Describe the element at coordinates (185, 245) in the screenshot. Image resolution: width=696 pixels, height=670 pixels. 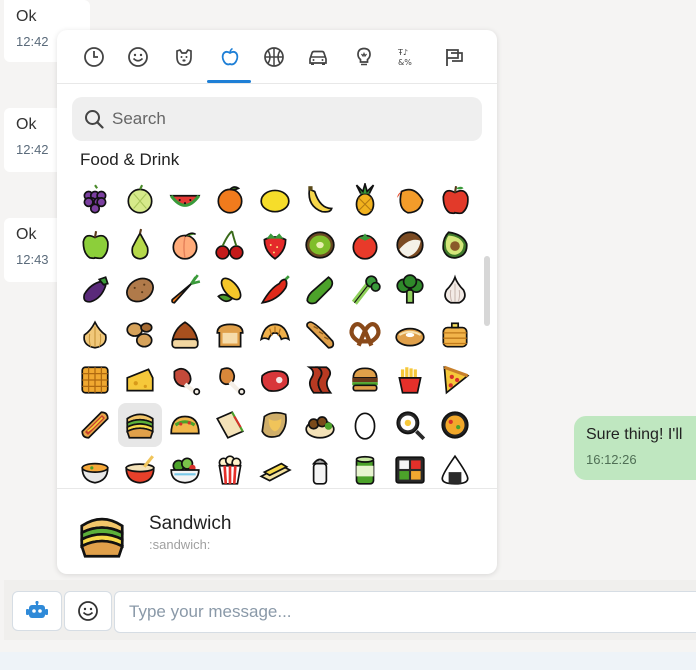
I see `emoji-peach` at that location.